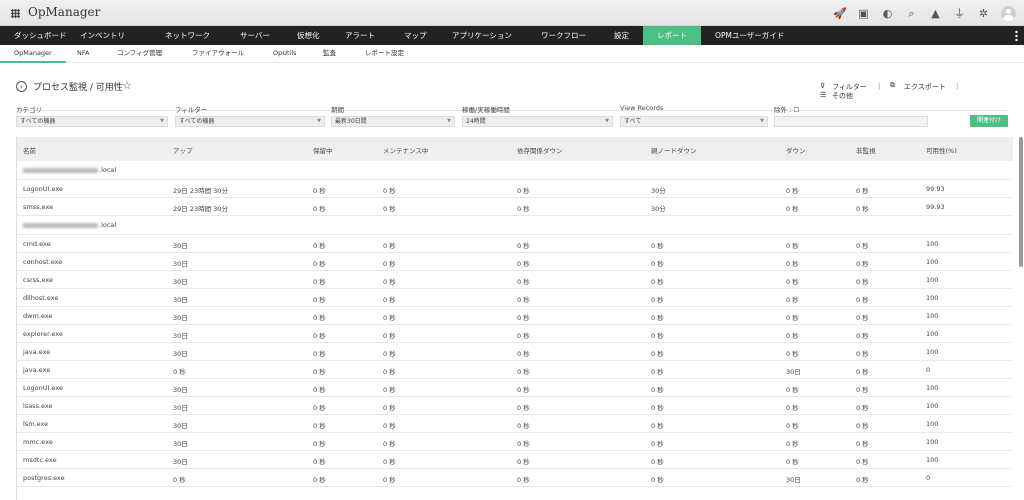  What do you see at coordinates (389, 390) in the screenshot?
I see `cell-3: 0 秒` at bounding box center [389, 390].